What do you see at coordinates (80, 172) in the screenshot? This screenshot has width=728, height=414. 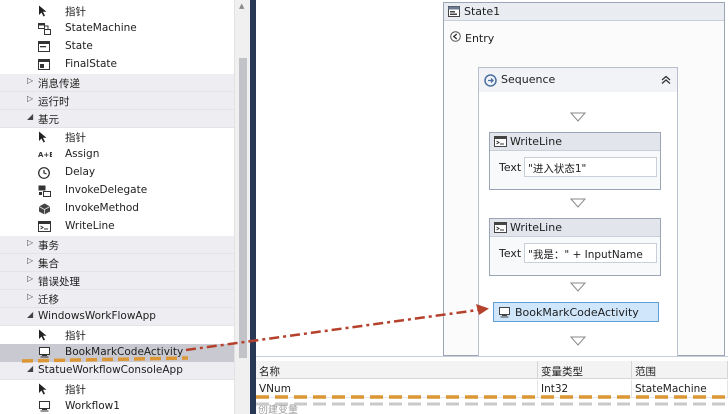 I see `toolbox-item-label: Delay` at bounding box center [80, 172].